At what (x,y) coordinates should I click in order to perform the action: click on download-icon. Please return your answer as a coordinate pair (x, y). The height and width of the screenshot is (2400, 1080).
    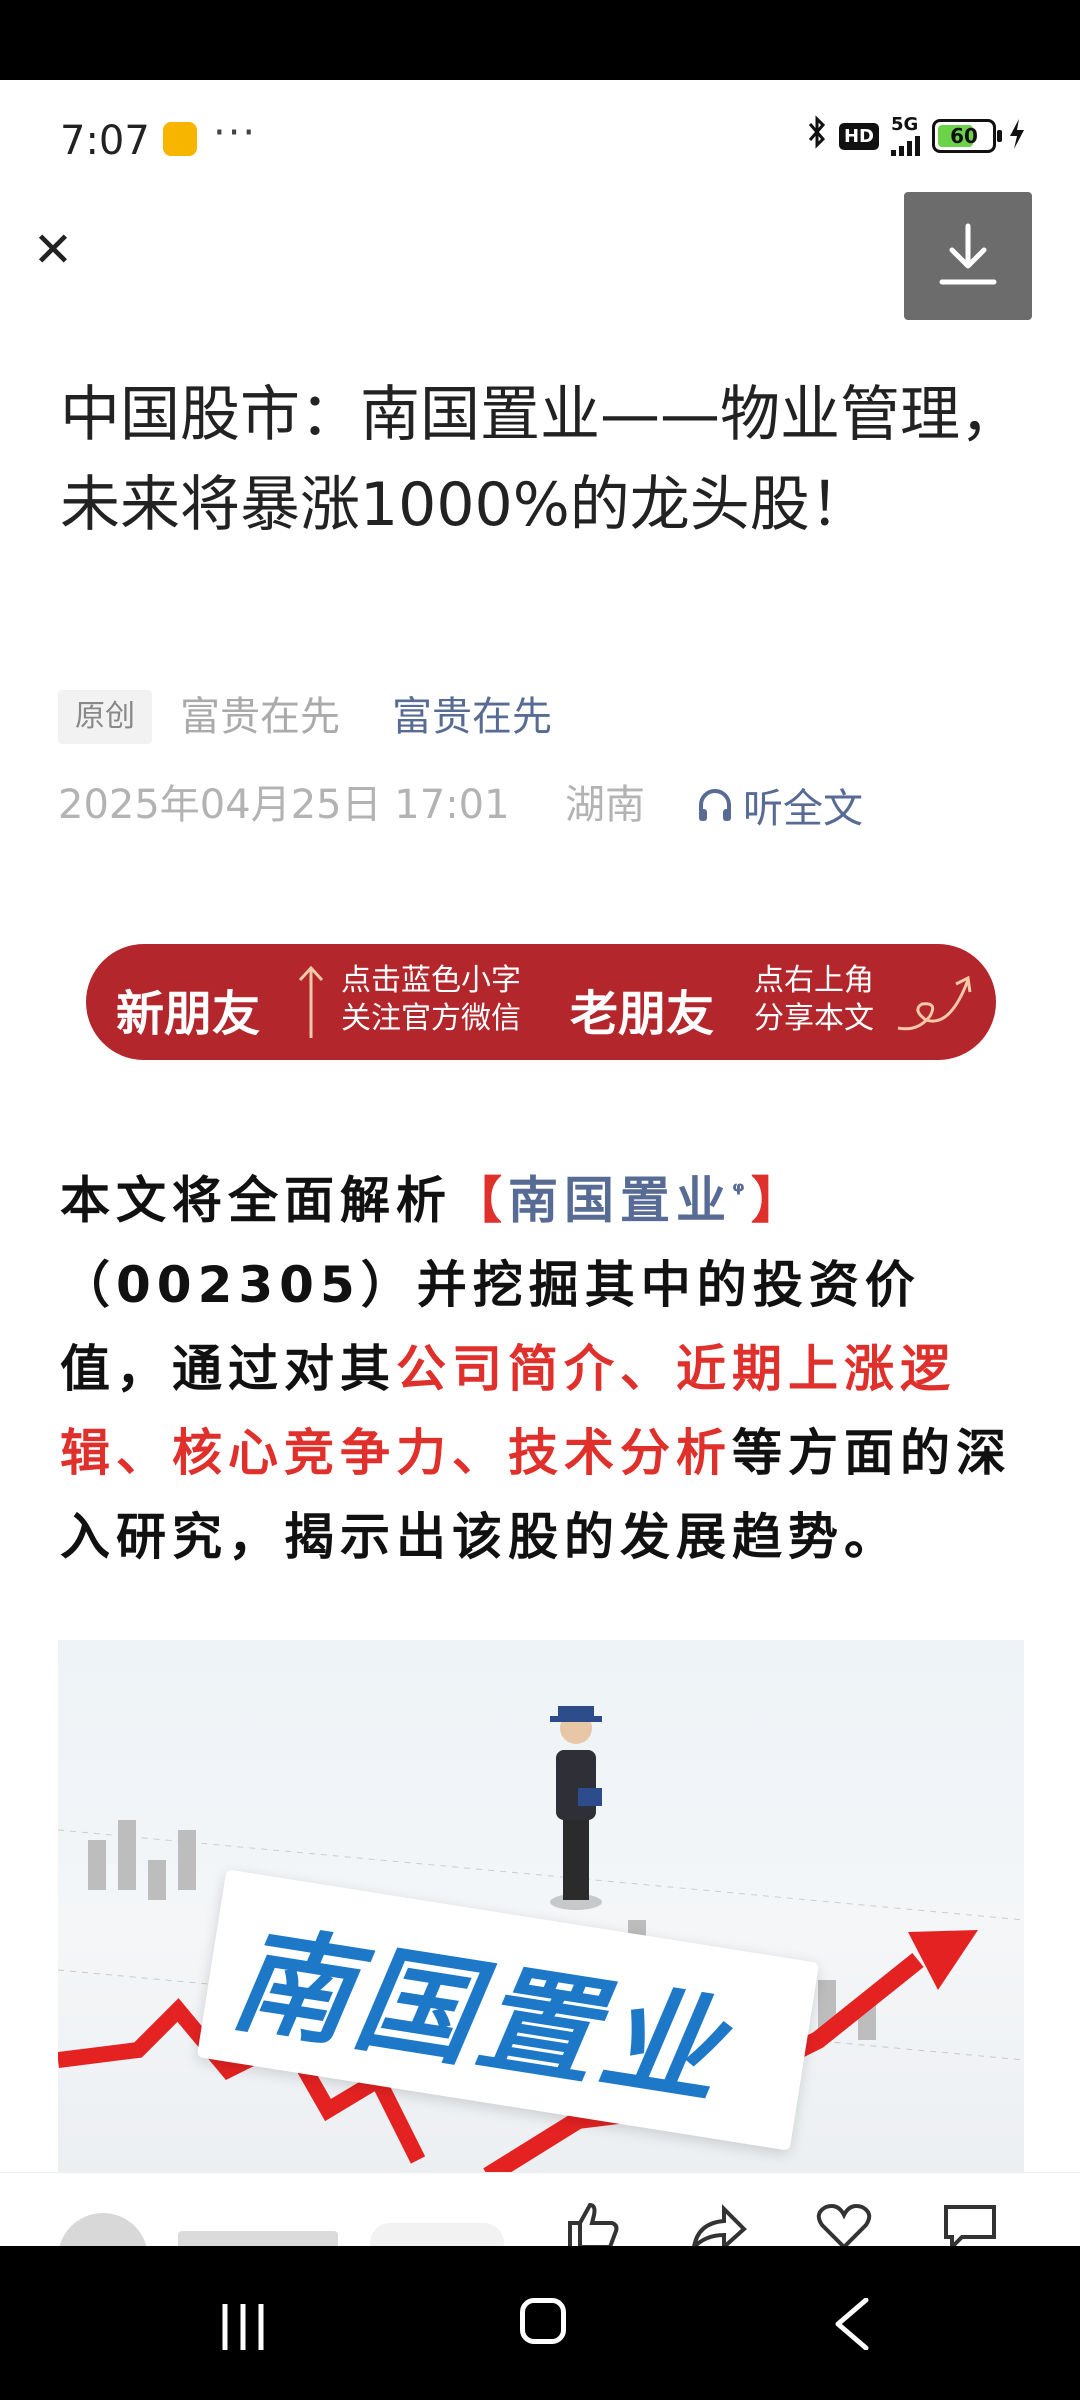
    Looking at the image, I should click on (968, 254).